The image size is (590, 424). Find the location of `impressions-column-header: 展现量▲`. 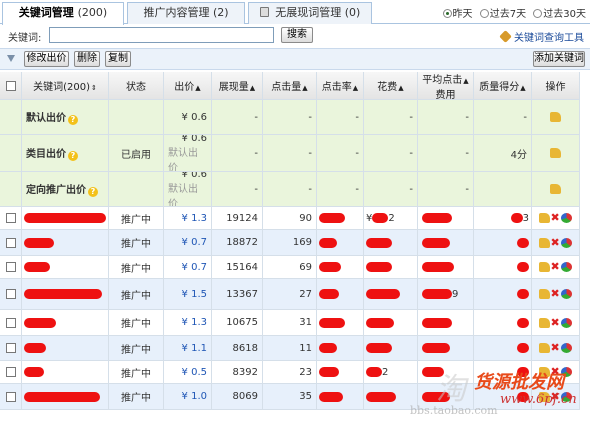

impressions-column-header: 展现量▲ is located at coordinates (237, 86).